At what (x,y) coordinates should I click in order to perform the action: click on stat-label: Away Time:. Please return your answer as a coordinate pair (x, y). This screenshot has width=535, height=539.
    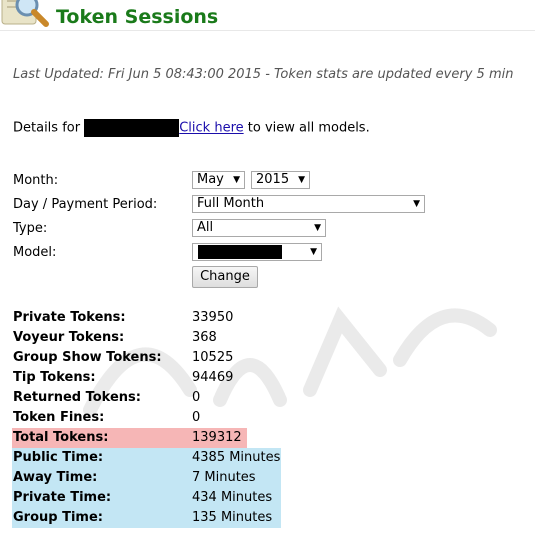
    Looking at the image, I should click on (55, 477).